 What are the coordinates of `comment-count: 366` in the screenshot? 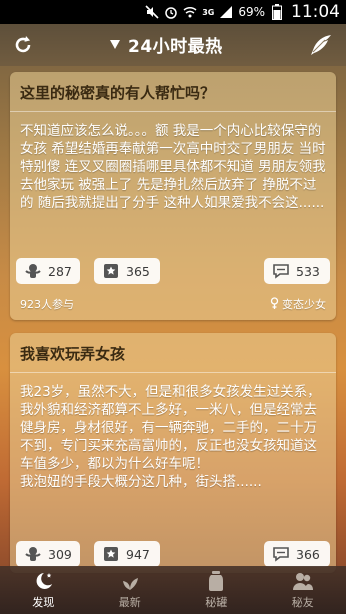 It's located at (308, 554).